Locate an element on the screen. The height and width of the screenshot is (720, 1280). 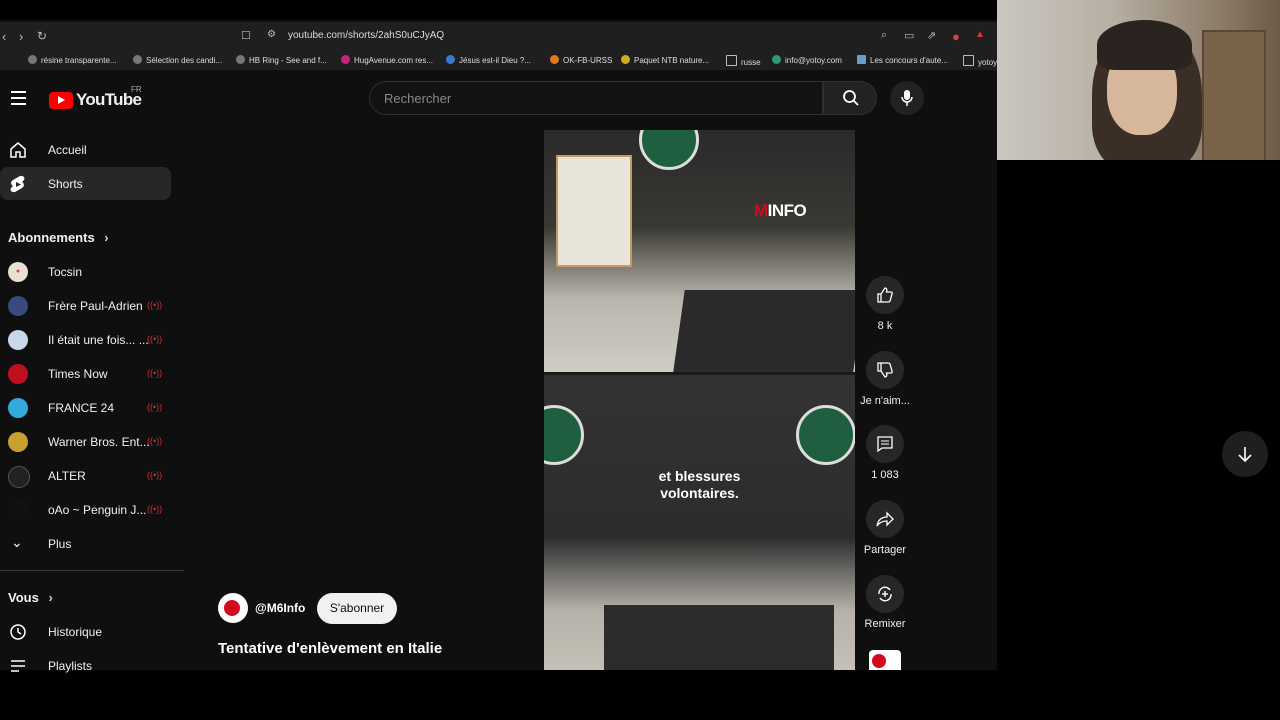
forward-icon: › is located at coordinates (21, 36).